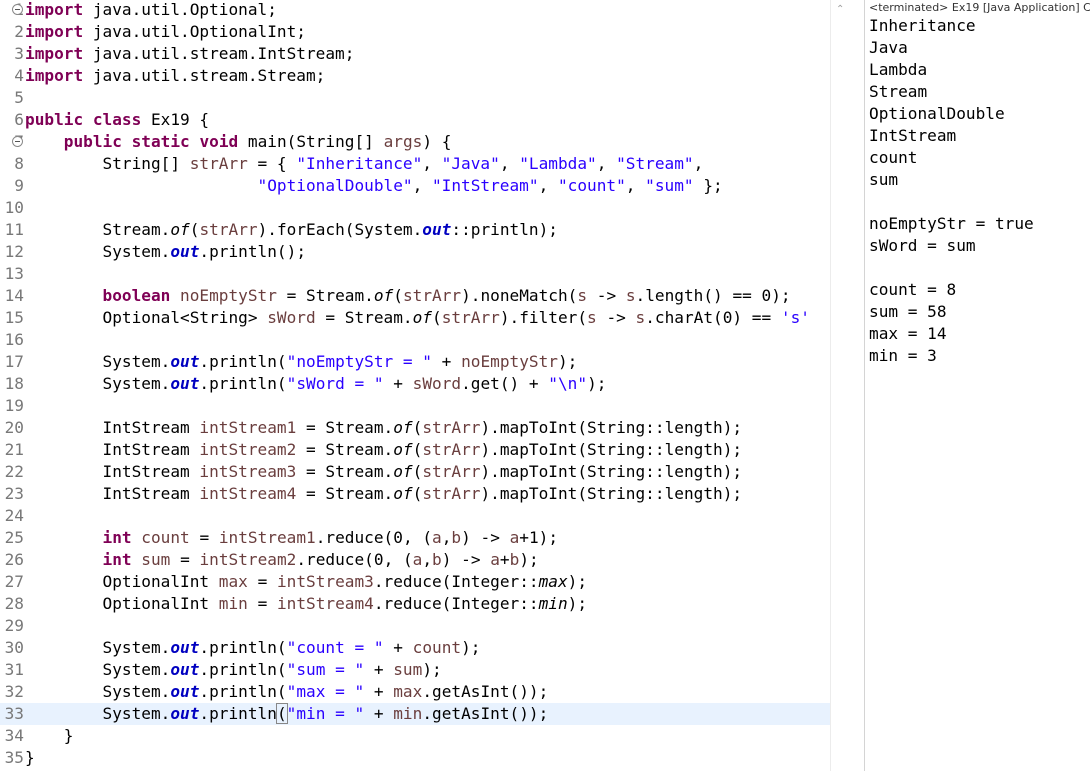 Image resolution: width=1090 pixels, height=771 pixels. What do you see at coordinates (908, 311) in the screenshot?
I see `console-line: sum = 58` at bounding box center [908, 311].